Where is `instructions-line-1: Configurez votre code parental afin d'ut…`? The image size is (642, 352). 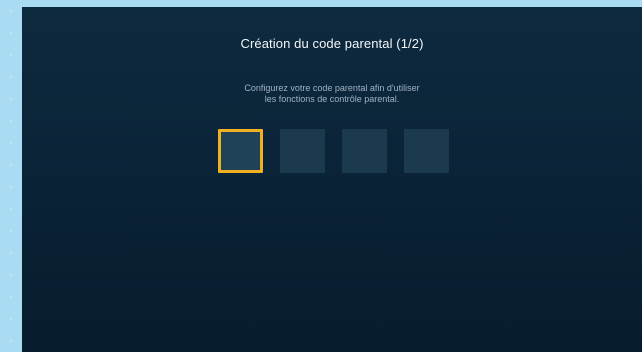
instructions-line-1: Configurez votre code parental afin d'ut… is located at coordinates (332, 88).